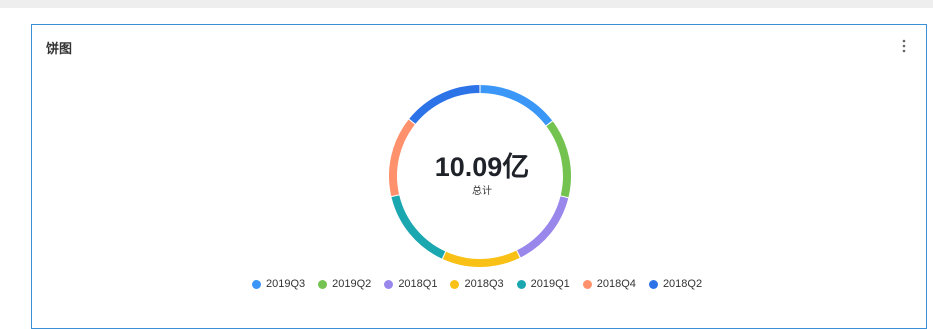 The width and height of the screenshot is (933, 329). Describe the element at coordinates (550, 284) in the screenshot. I see `legend-label: 2019Q1` at that location.